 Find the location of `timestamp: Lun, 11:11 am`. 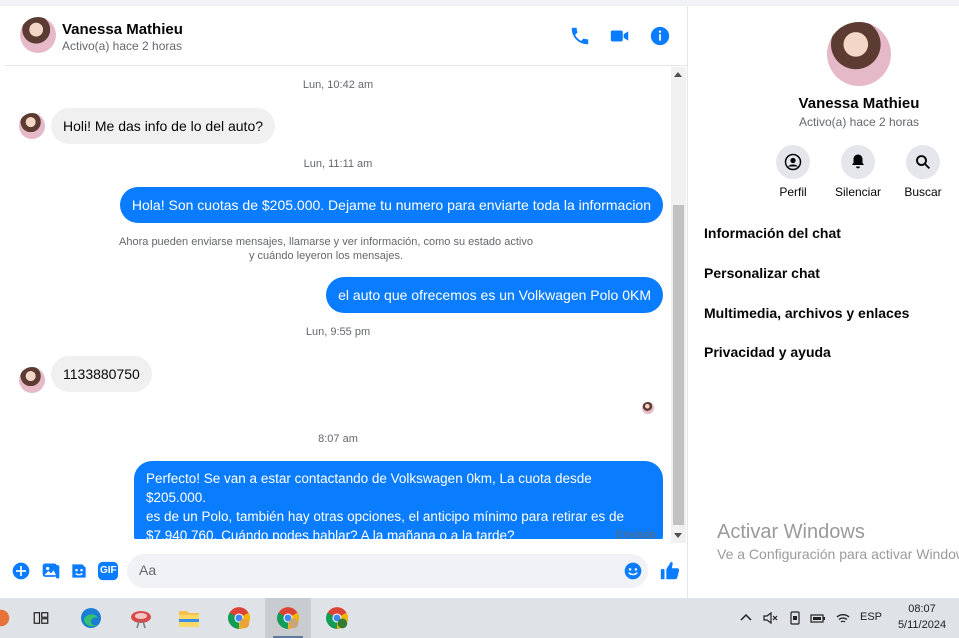

timestamp: Lun, 11:11 am is located at coordinates (338, 164).